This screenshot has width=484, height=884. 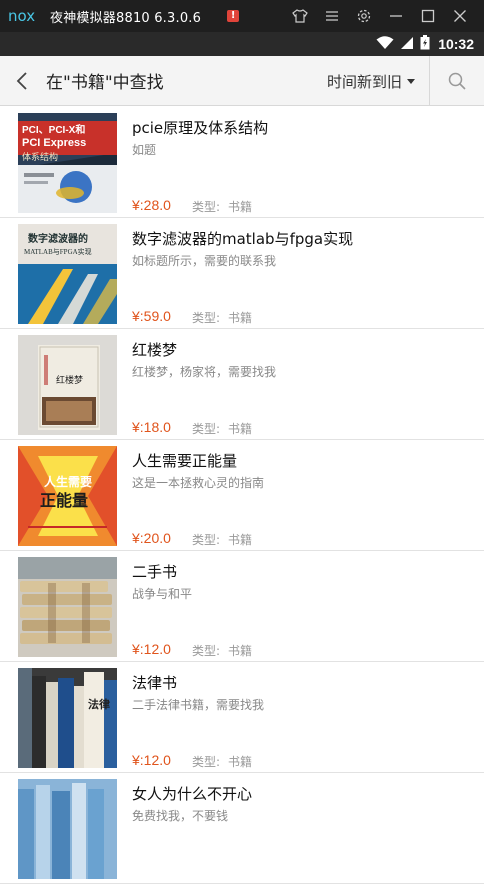 What do you see at coordinates (58, 251) in the screenshot?
I see `svg-text: MATLAB与FPGA实现` at bounding box center [58, 251].